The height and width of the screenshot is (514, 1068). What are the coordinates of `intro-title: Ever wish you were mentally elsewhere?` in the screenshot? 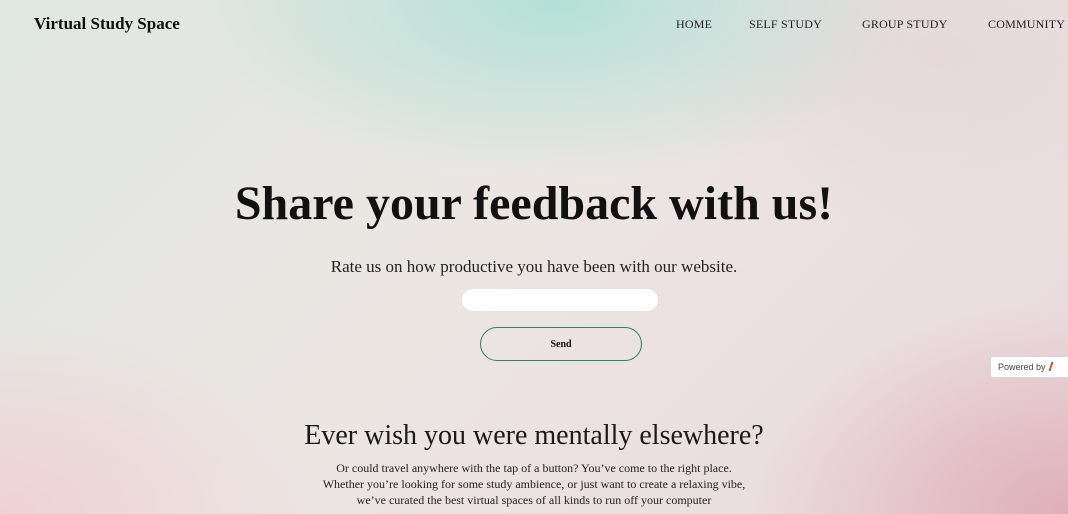 It's located at (534, 435).